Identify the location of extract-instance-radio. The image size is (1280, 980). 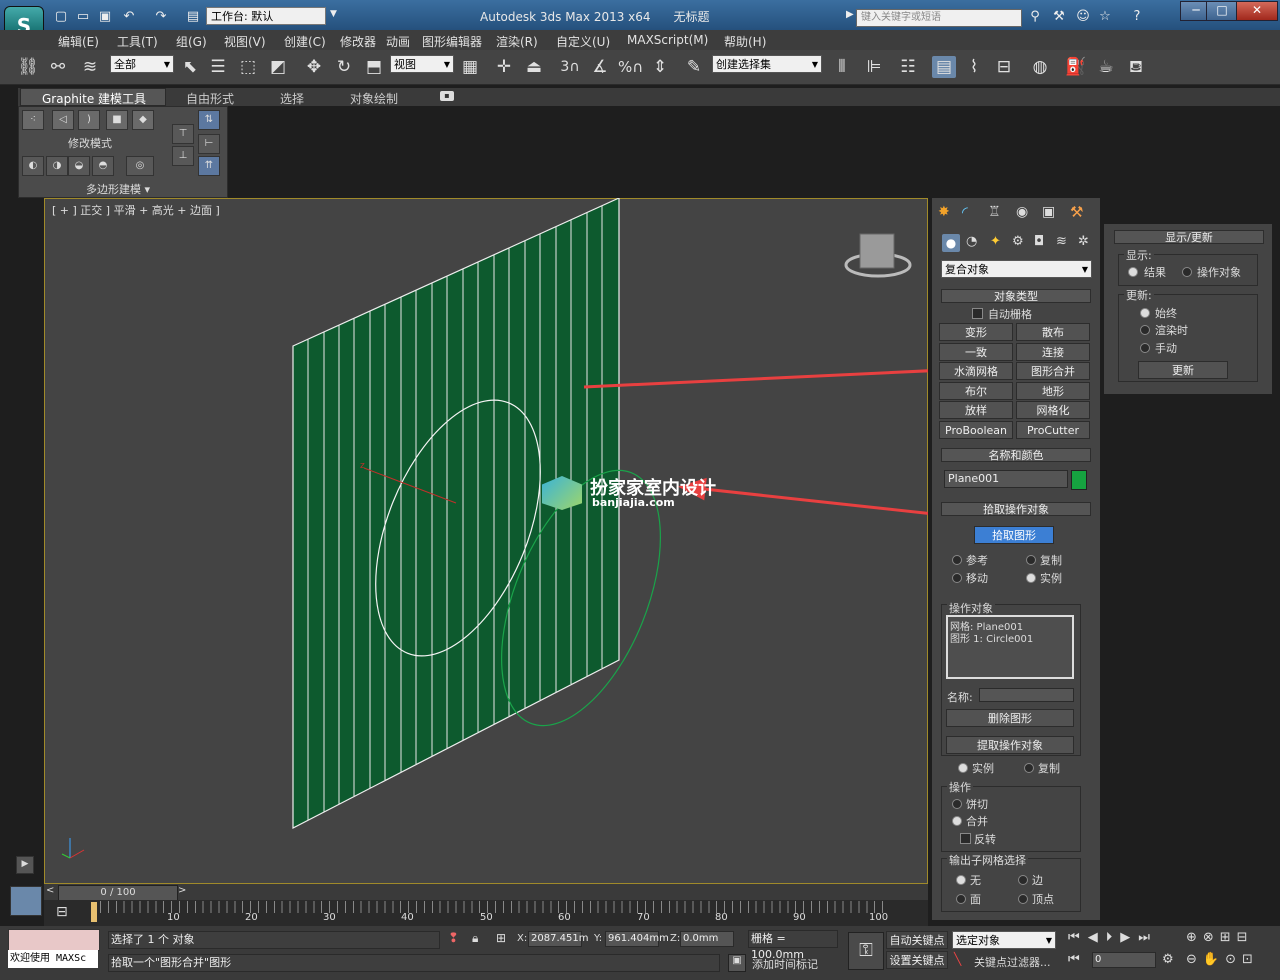
(963, 768).